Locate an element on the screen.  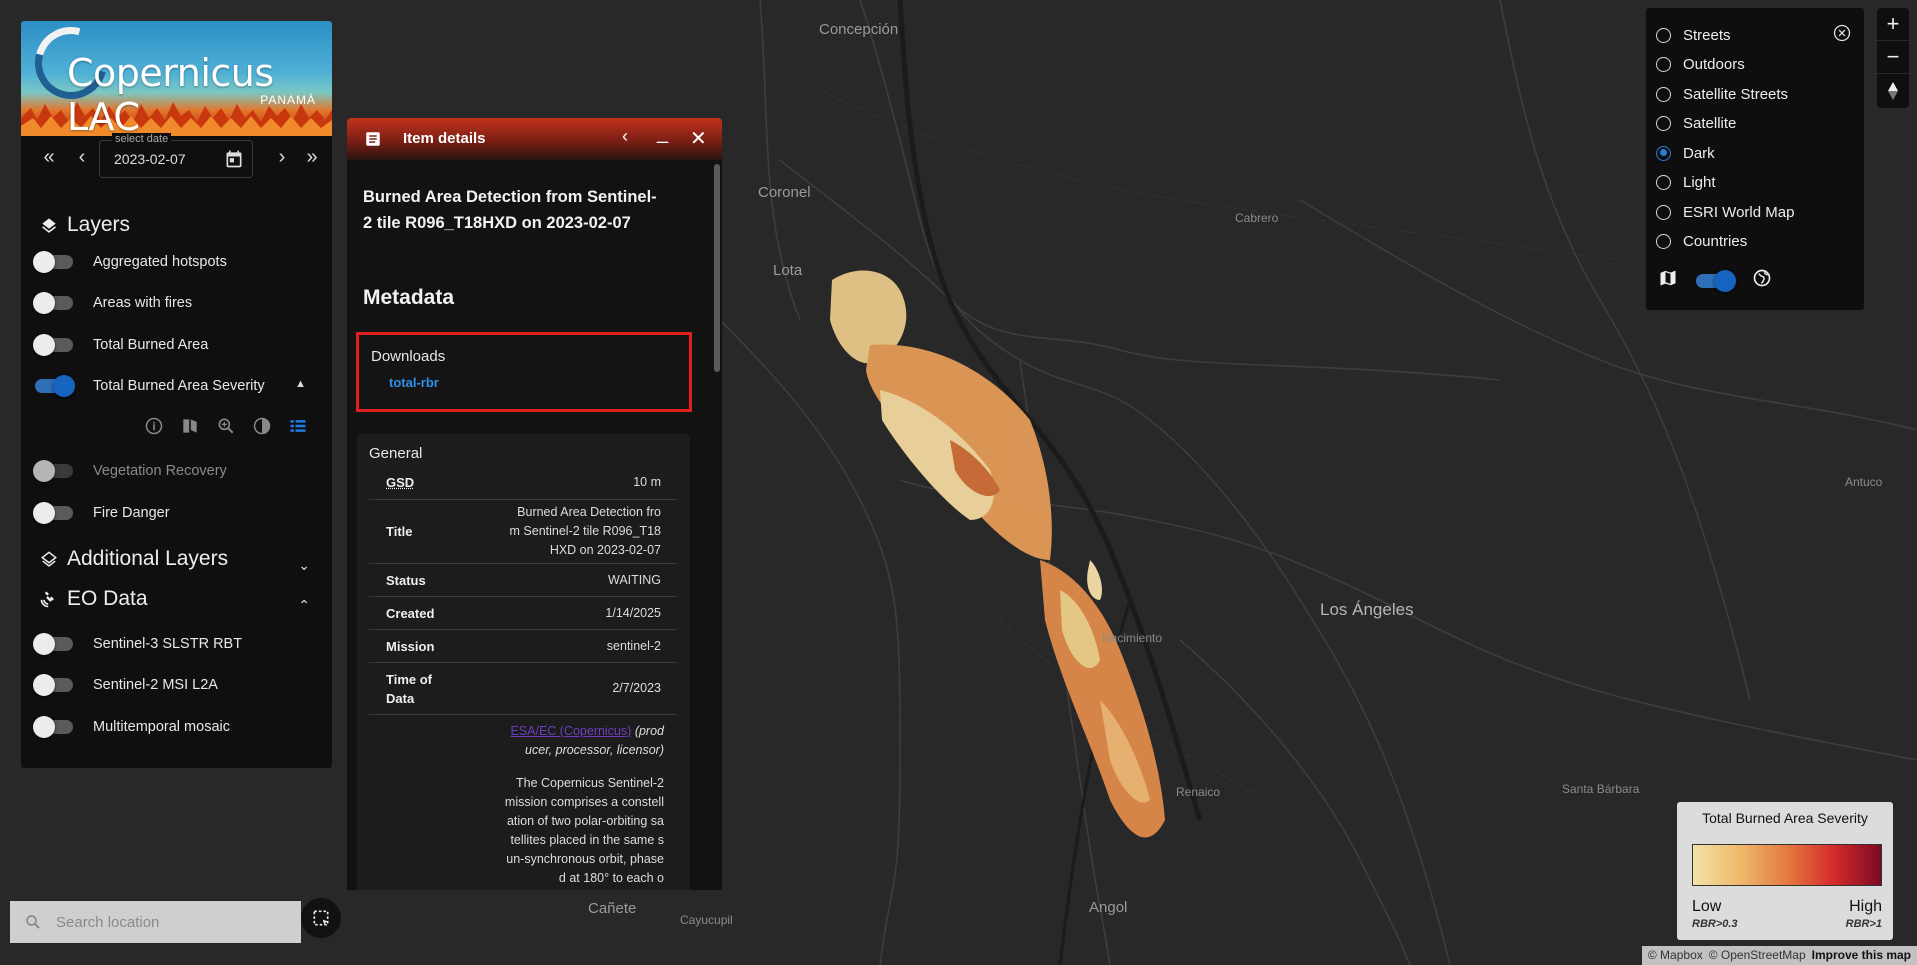
metadata-key: Mission is located at coordinates (410, 646).